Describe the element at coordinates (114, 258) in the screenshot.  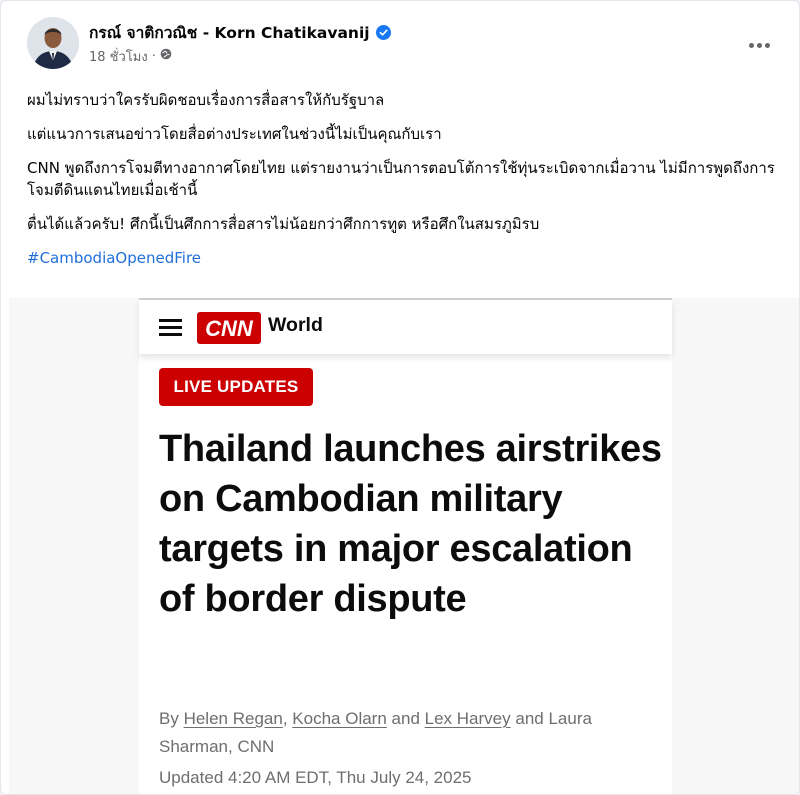
I see `hashtag-link: #CambodiaOpenedFire` at that location.